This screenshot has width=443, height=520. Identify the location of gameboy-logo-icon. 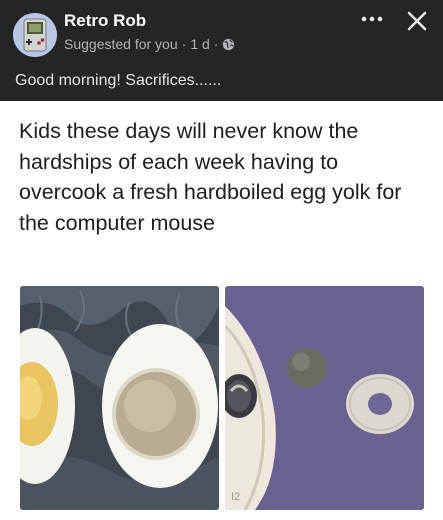
(35, 35).